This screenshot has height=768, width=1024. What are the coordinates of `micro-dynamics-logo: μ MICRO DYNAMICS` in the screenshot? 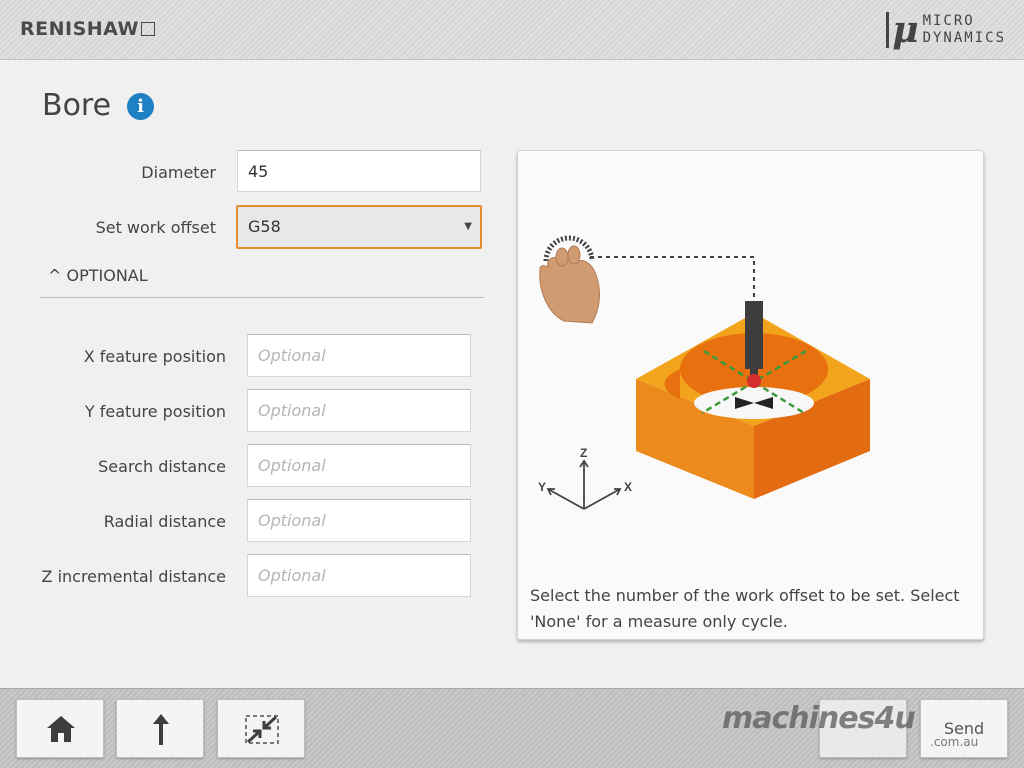 It's located at (946, 30).